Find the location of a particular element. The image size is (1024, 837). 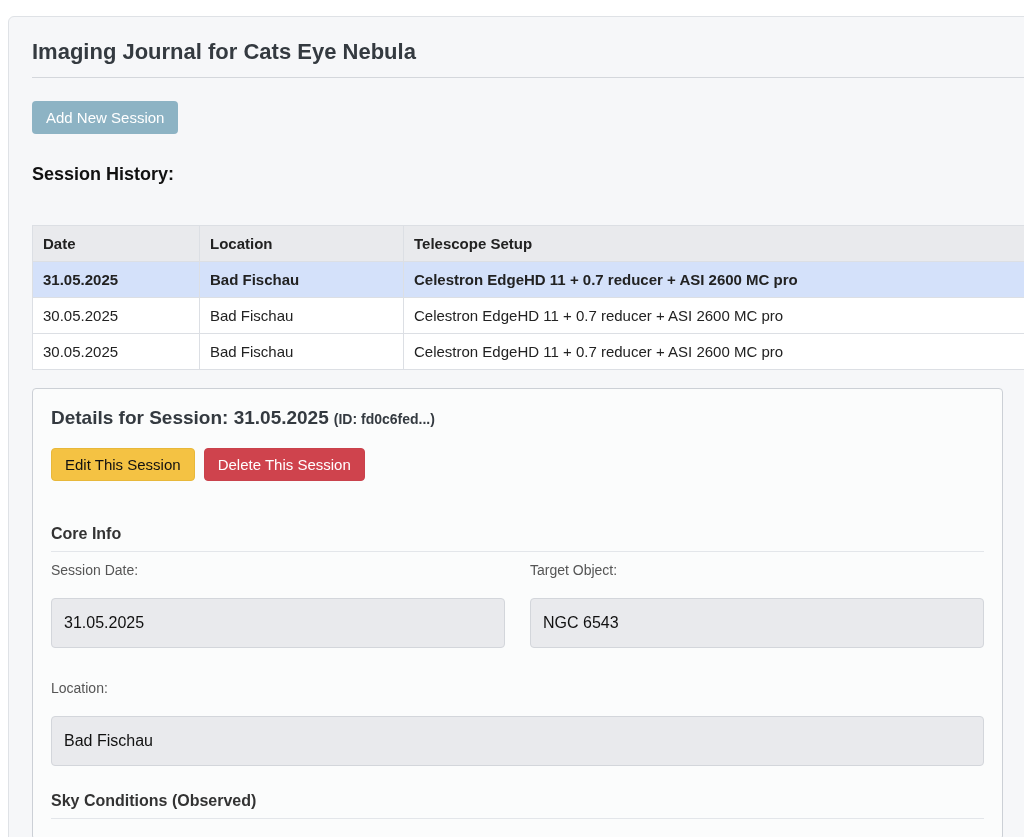

section-heading: Sky Conditions (Observed) is located at coordinates (517, 805).